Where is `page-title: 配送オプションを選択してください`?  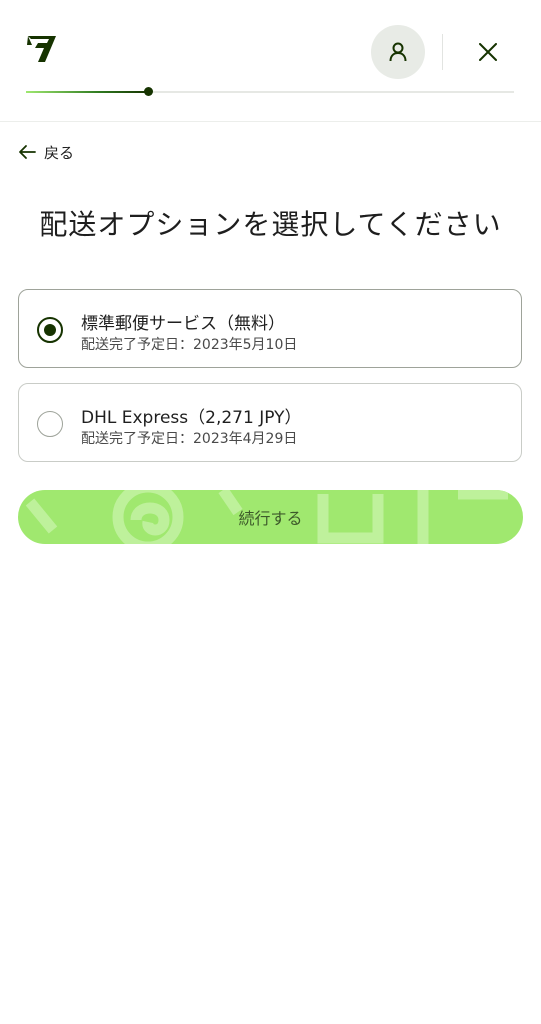
page-title: 配送オプションを選択してください is located at coordinates (270, 224).